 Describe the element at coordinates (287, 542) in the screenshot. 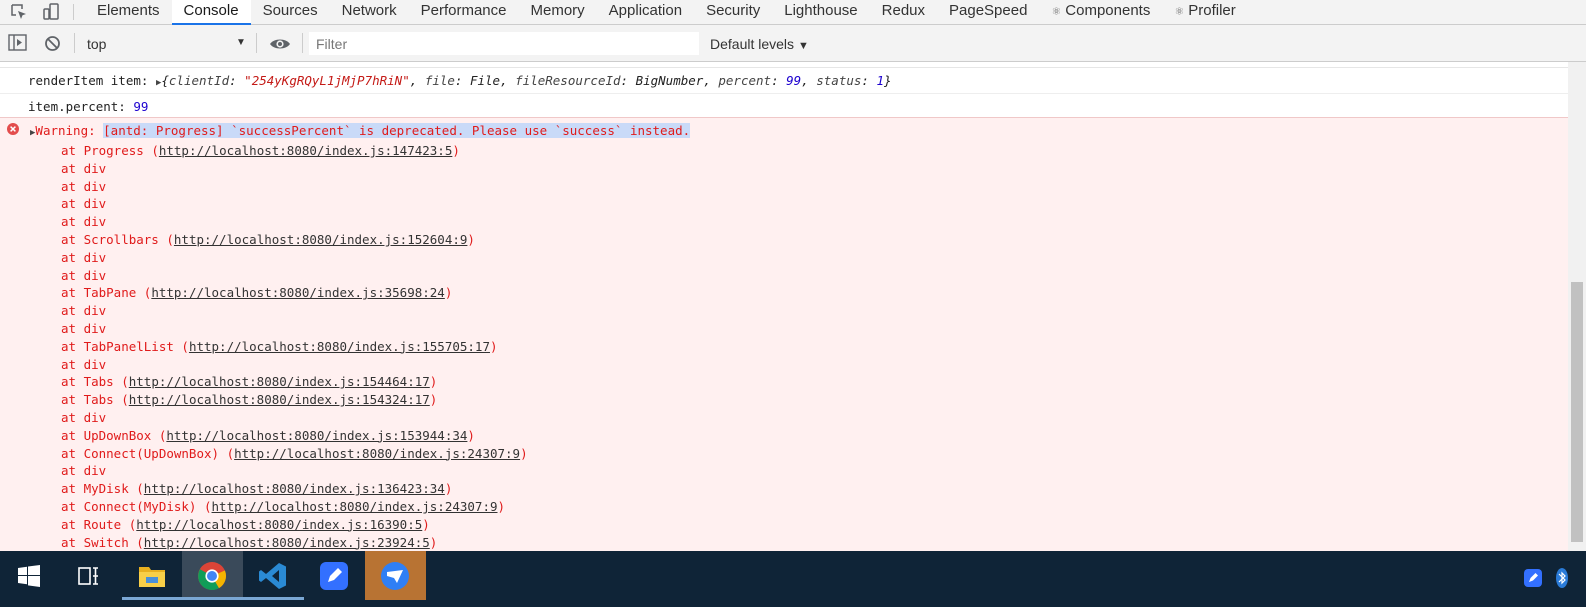

I see `stack-source-link: http://localhost:8080/index.js:23924:5` at that location.